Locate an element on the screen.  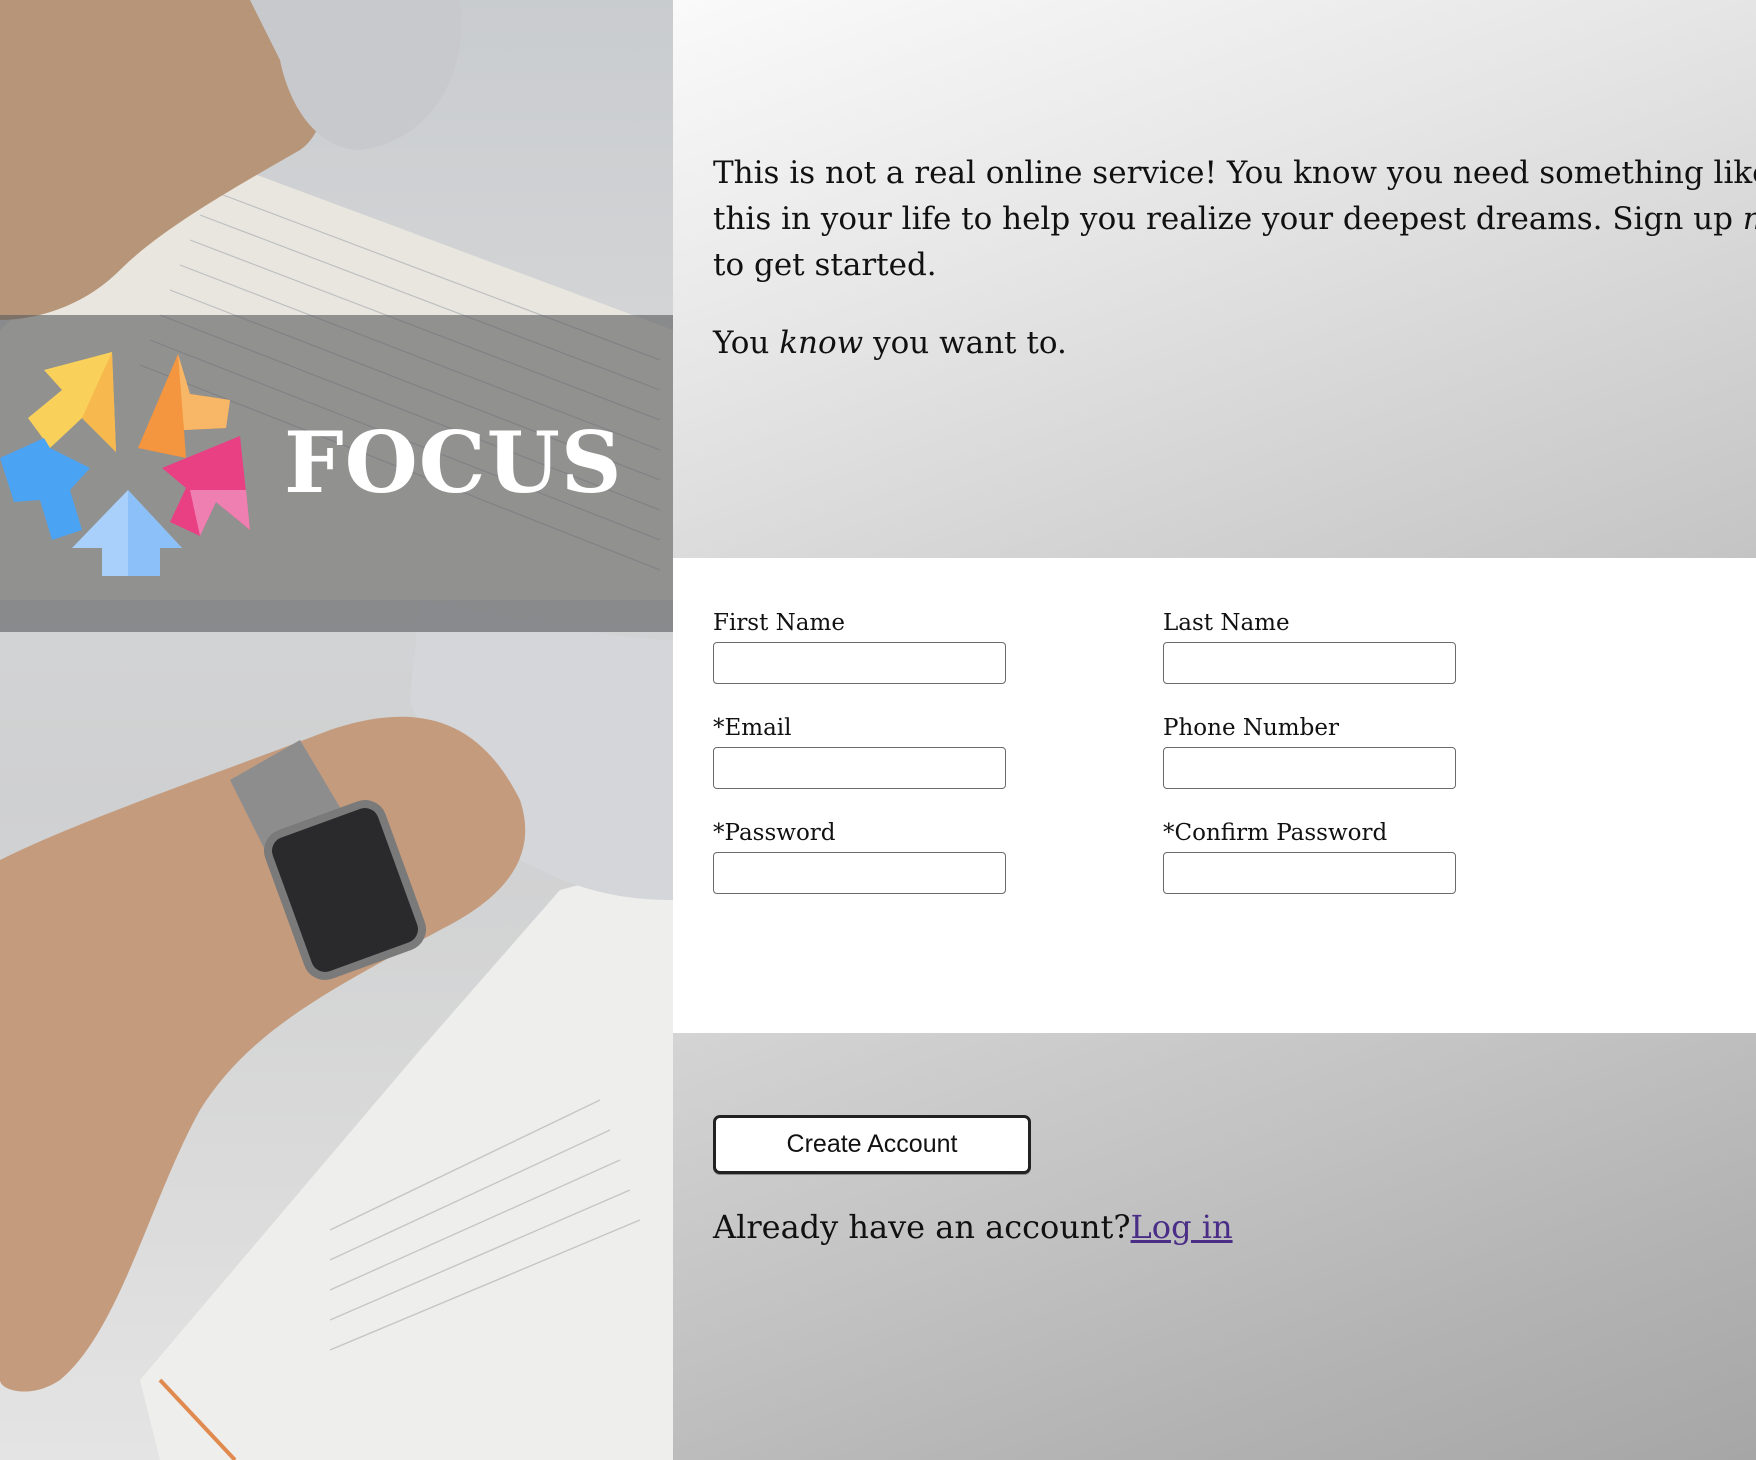
tagline-before: You is located at coordinates (746, 343).